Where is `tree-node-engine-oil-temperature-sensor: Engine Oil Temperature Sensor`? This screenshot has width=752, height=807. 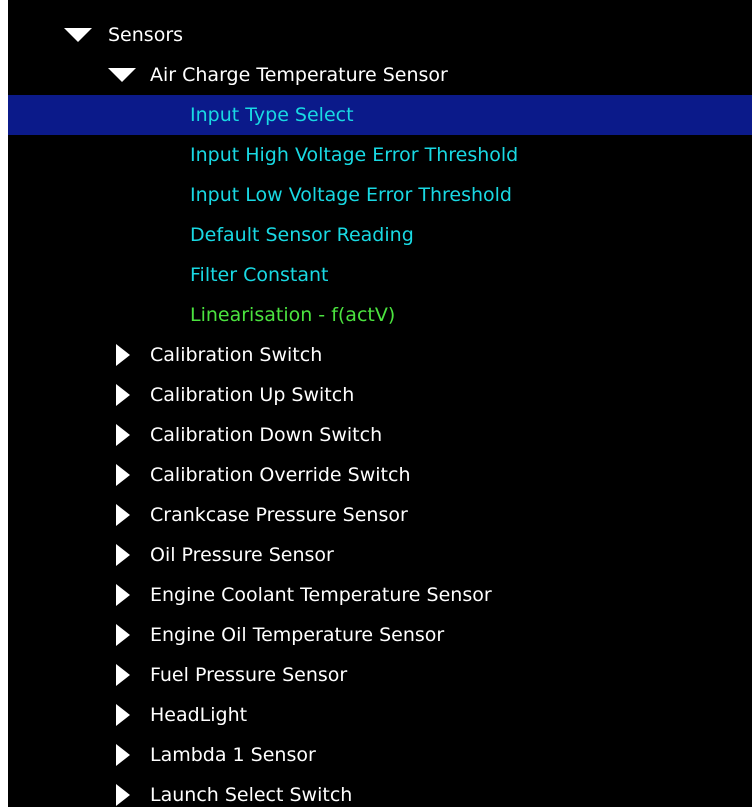
tree-node-engine-oil-temperature-sensor: Engine Oil Temperature Sensor is located at coordinates (380, 635).